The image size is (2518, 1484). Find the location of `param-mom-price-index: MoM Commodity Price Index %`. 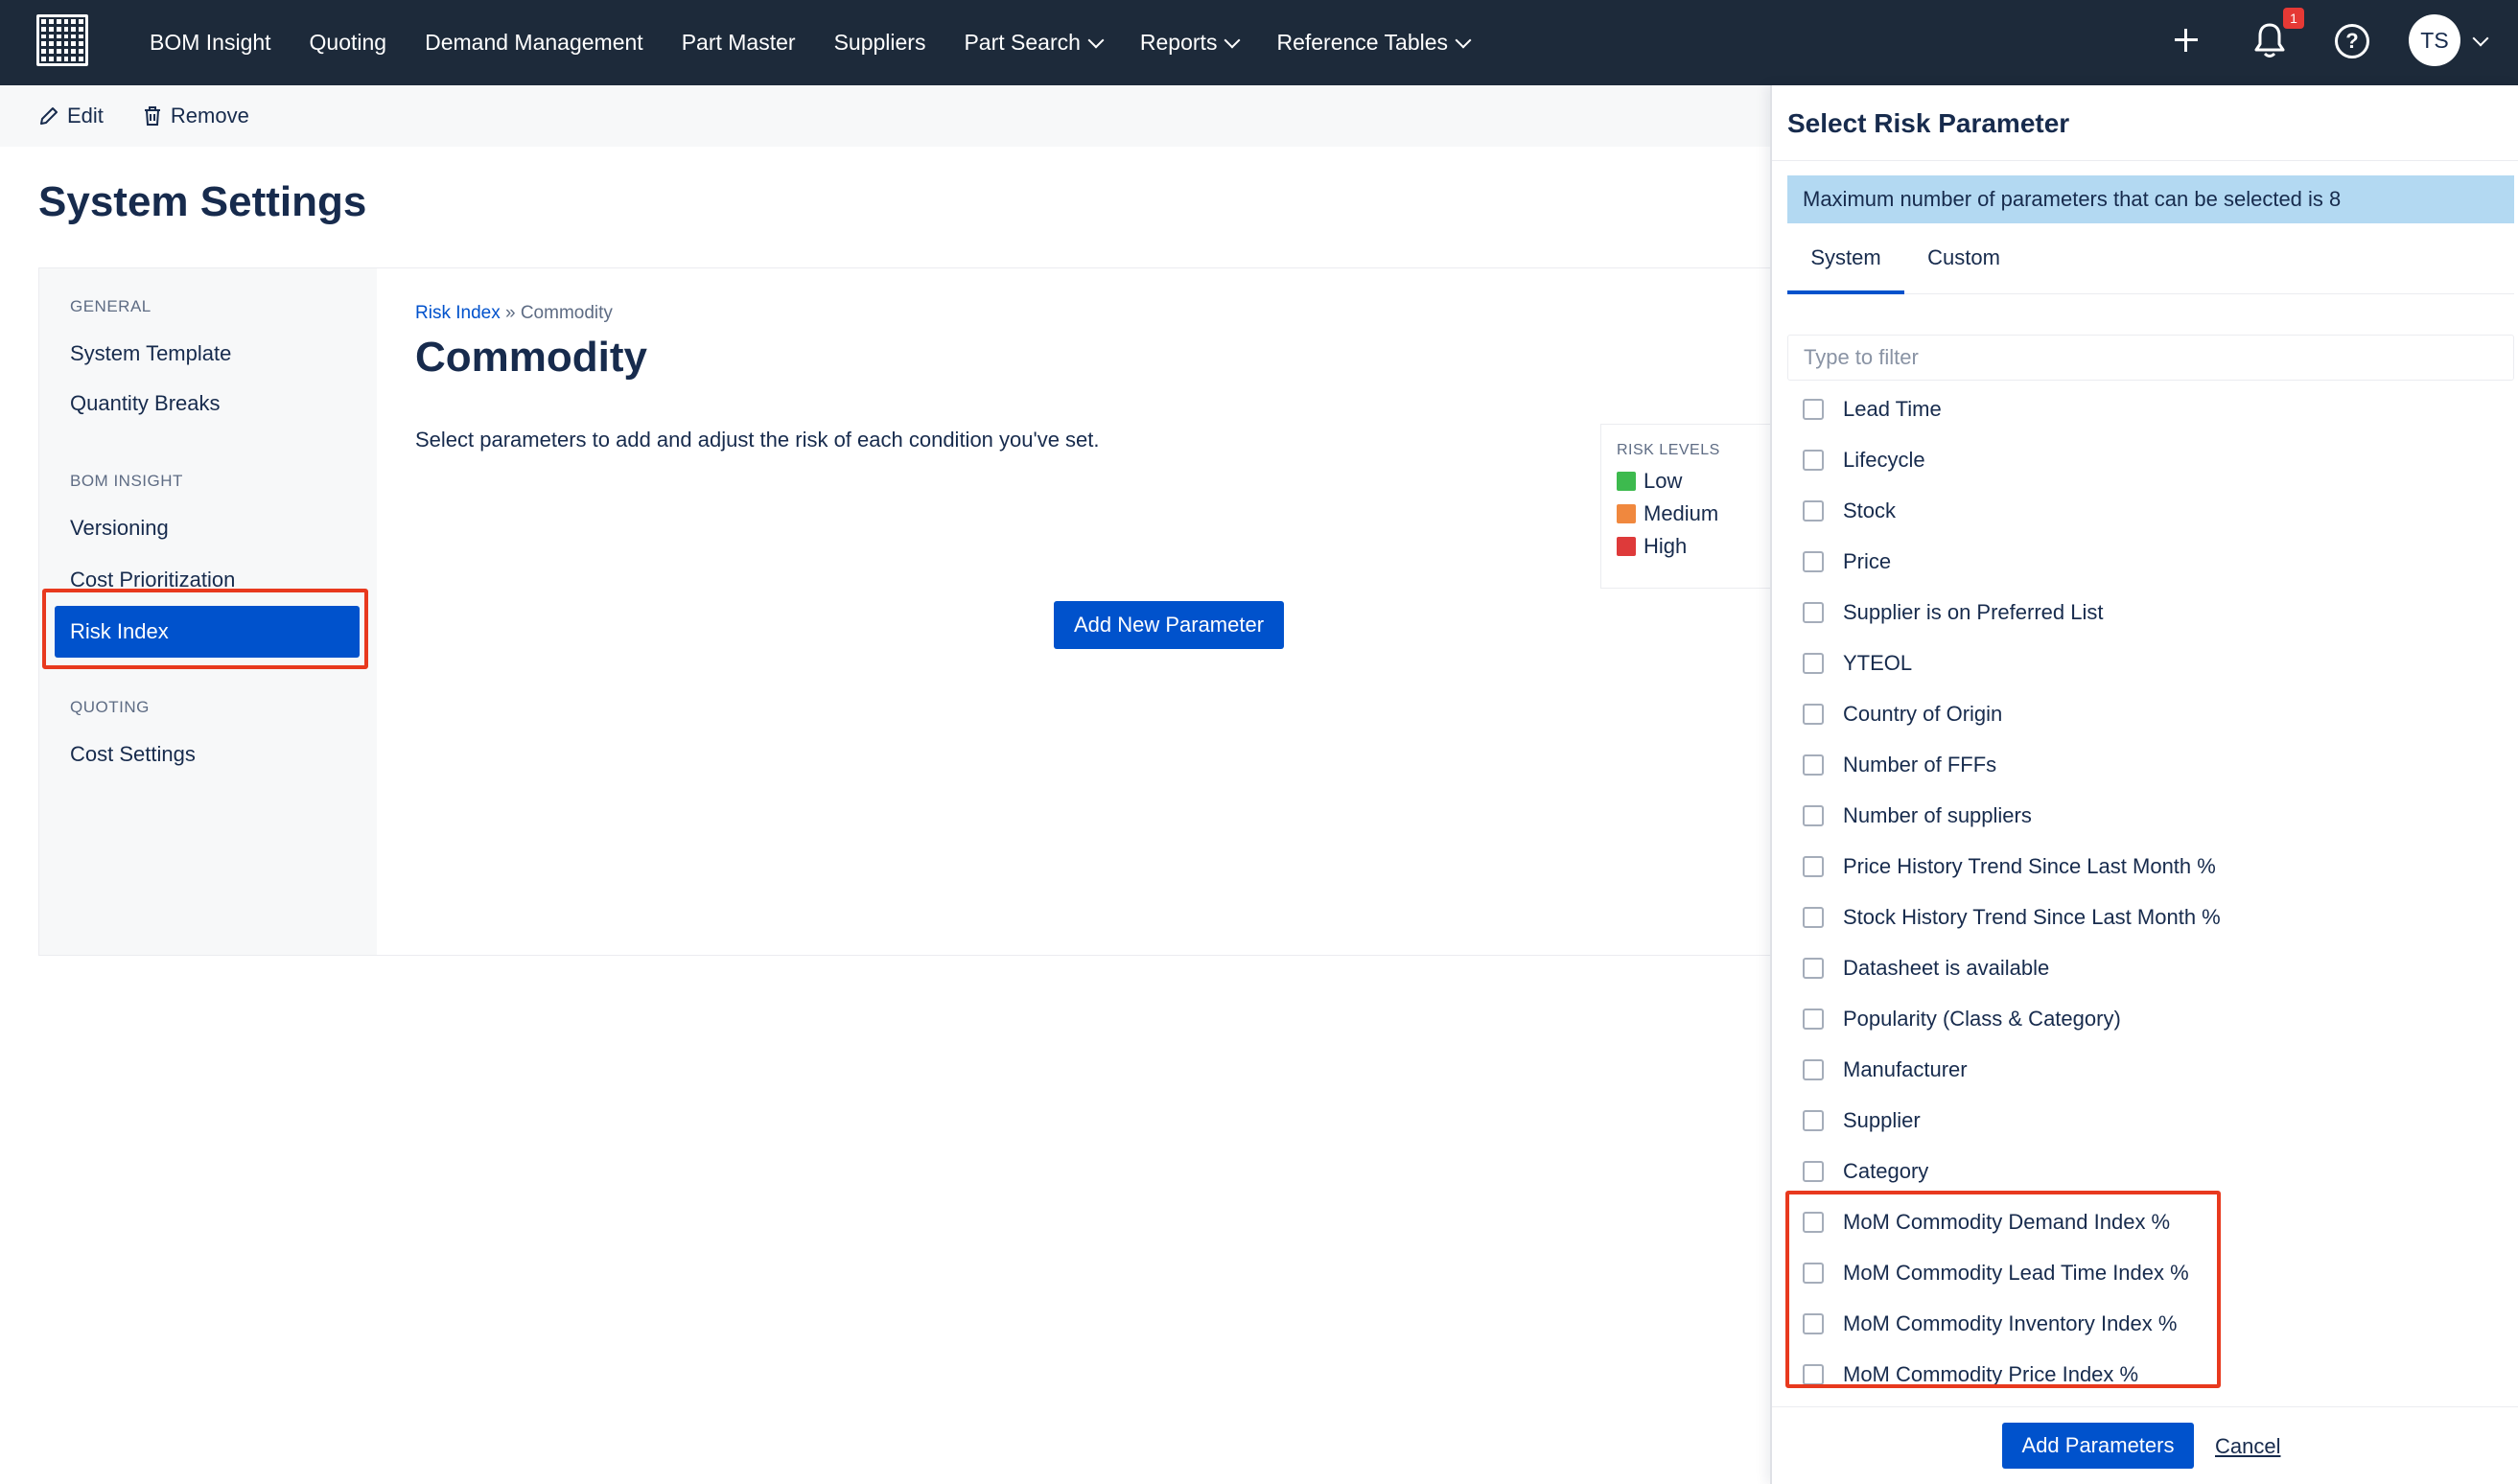

param-mom-price-index: MoM Commodity Price Index % is located at coordinates (1971, 1375).